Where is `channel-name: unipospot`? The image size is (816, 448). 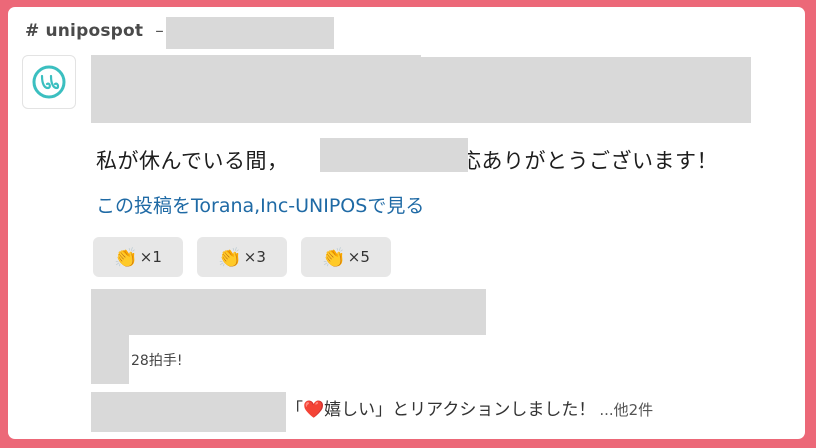
channel-name: unipospot is located at coordinates (94, 31).